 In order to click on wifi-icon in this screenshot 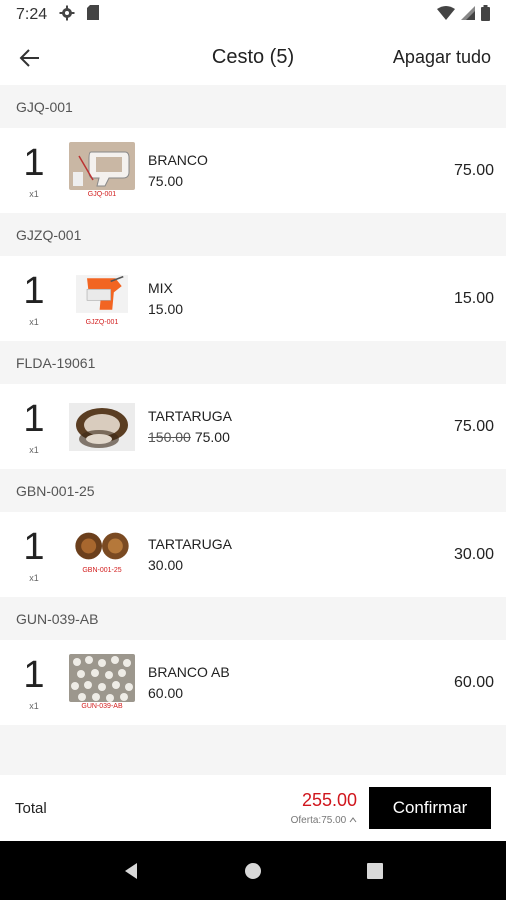, I will do `click(446, 15)`.